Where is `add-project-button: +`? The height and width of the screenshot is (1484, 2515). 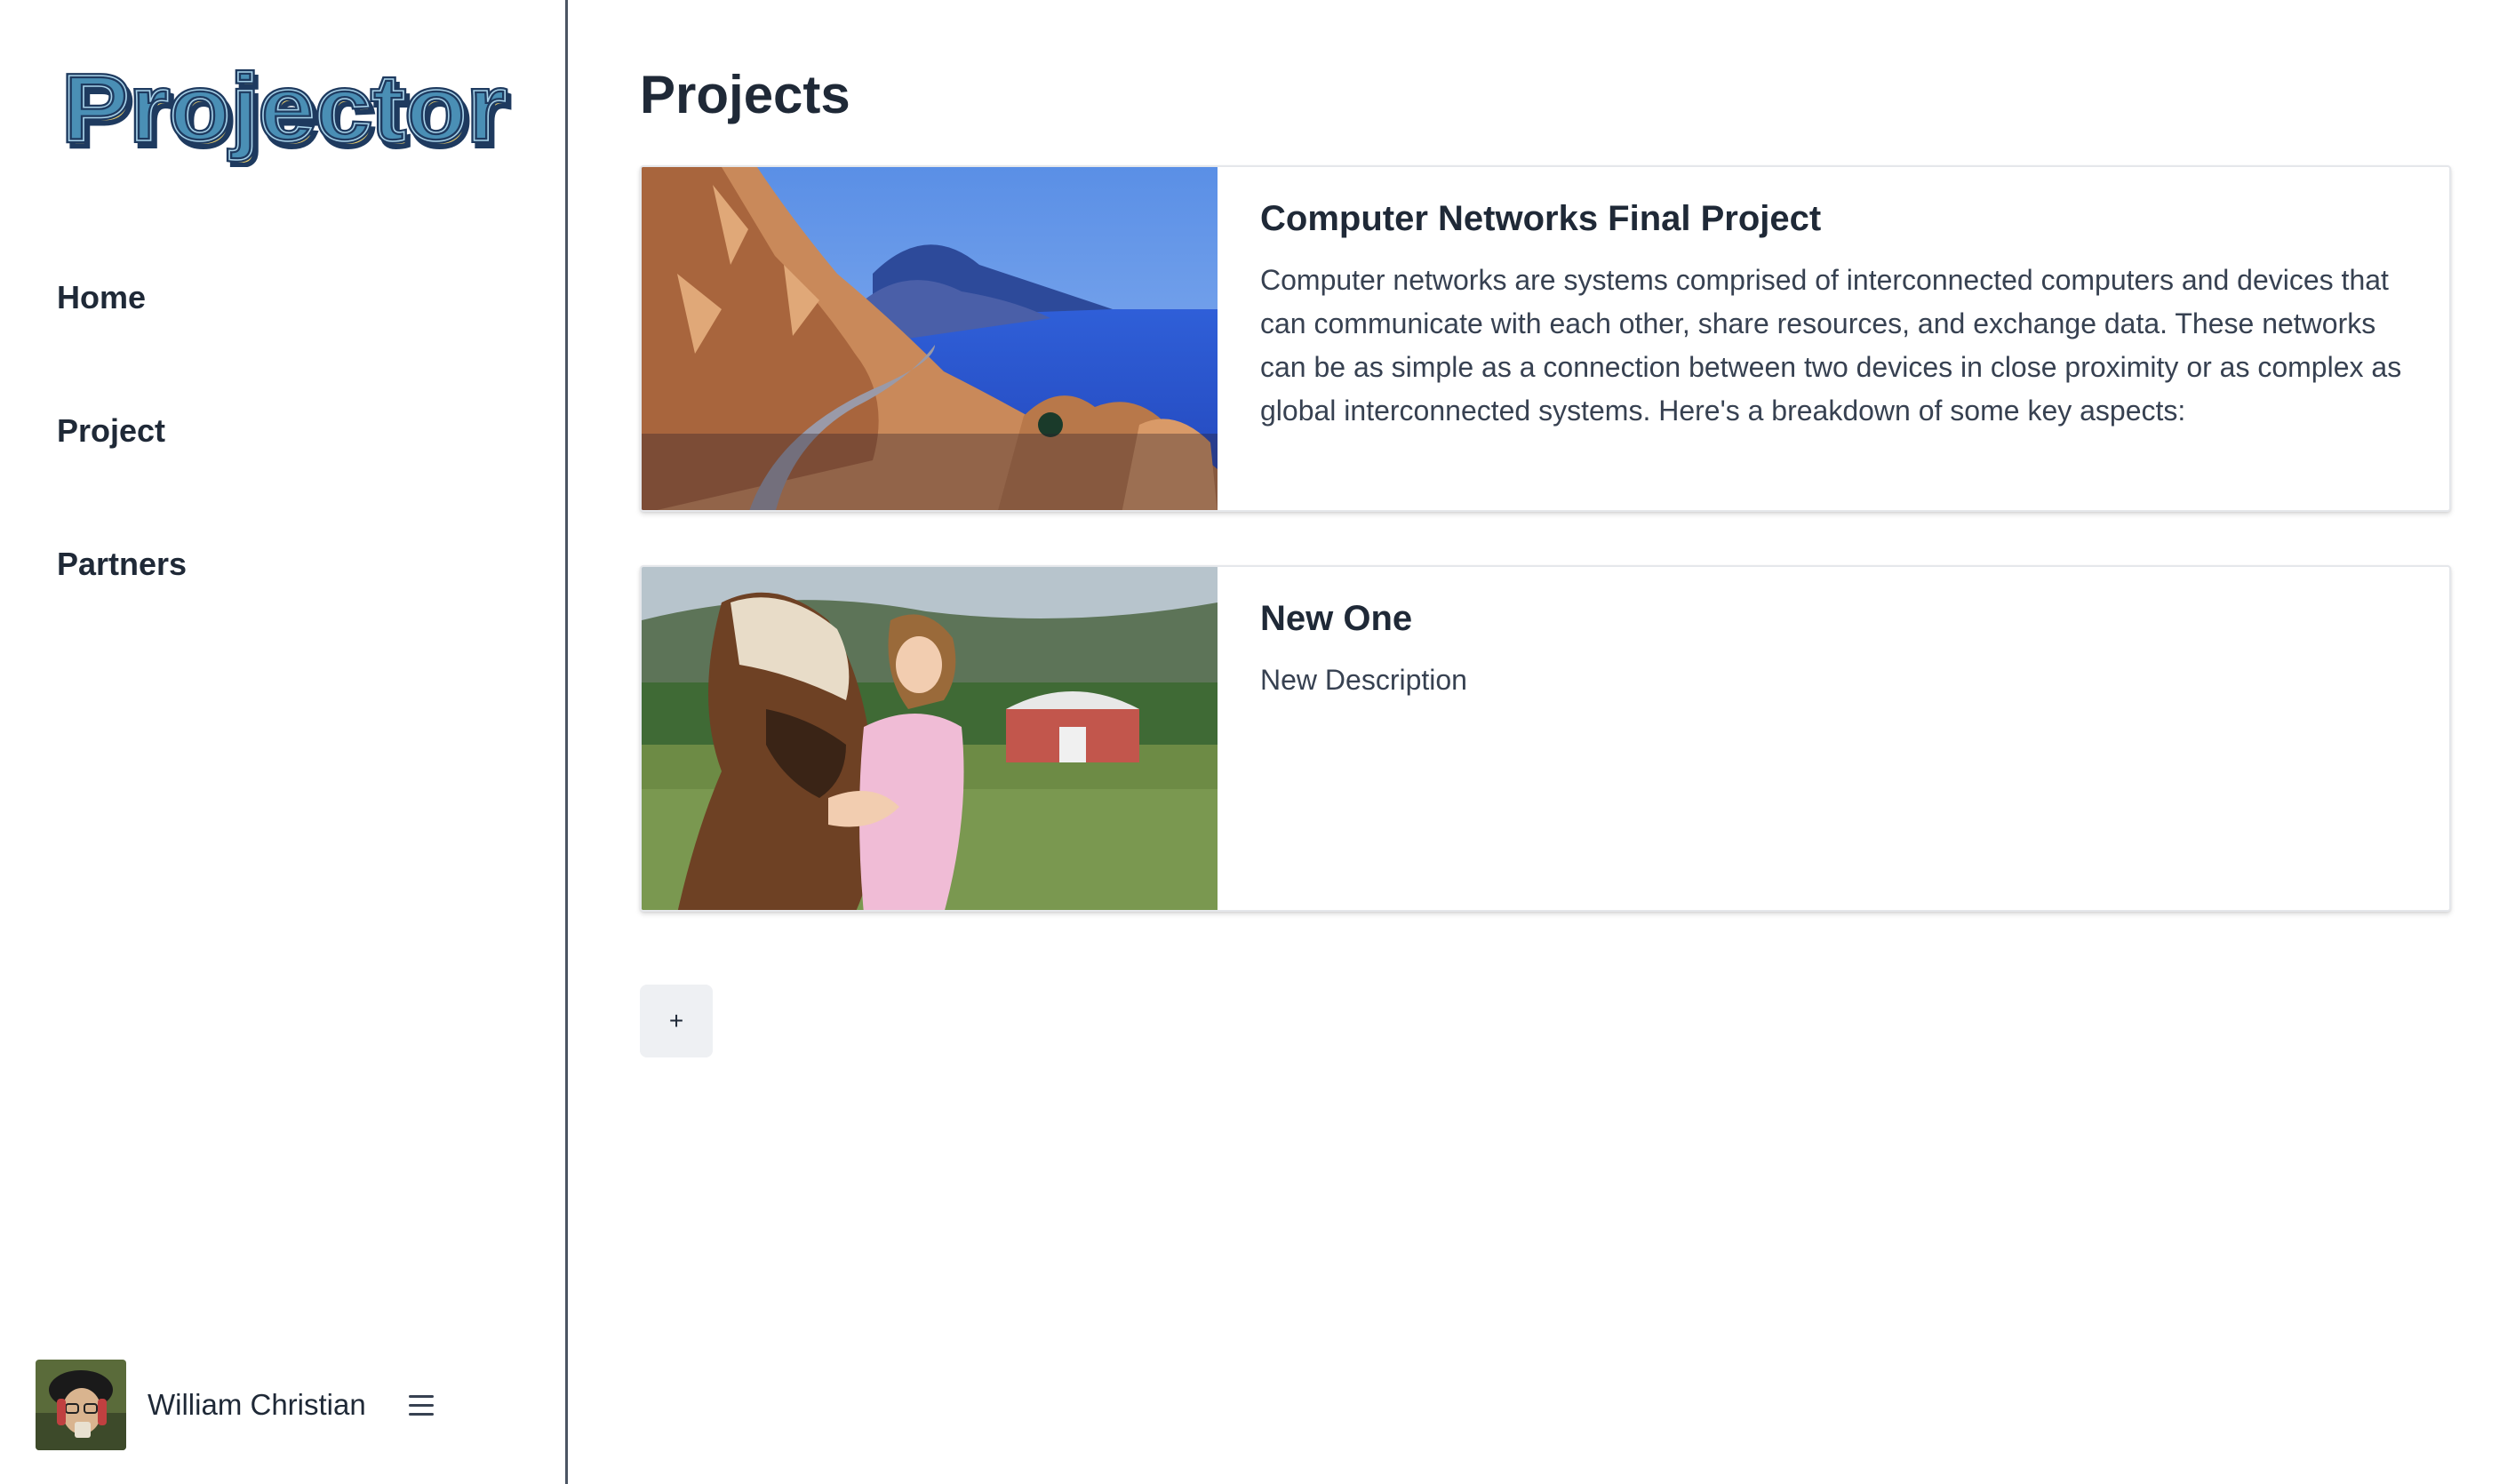 add-project-button: + is located at coordinates (676, 1021).